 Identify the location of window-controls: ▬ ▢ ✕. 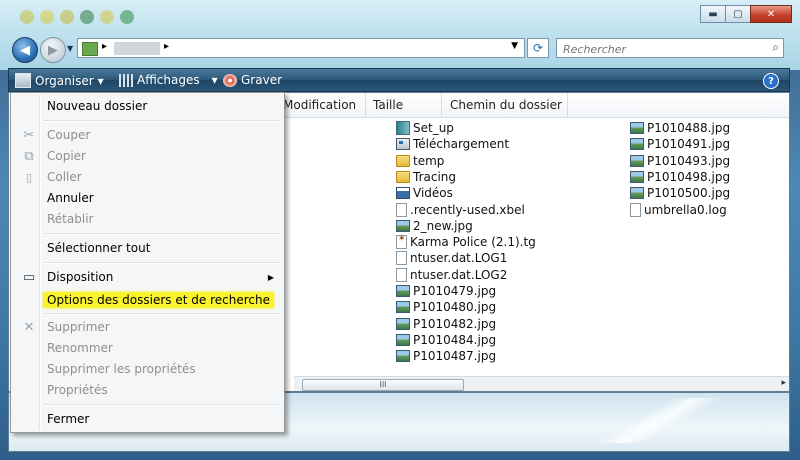
(746, 14).